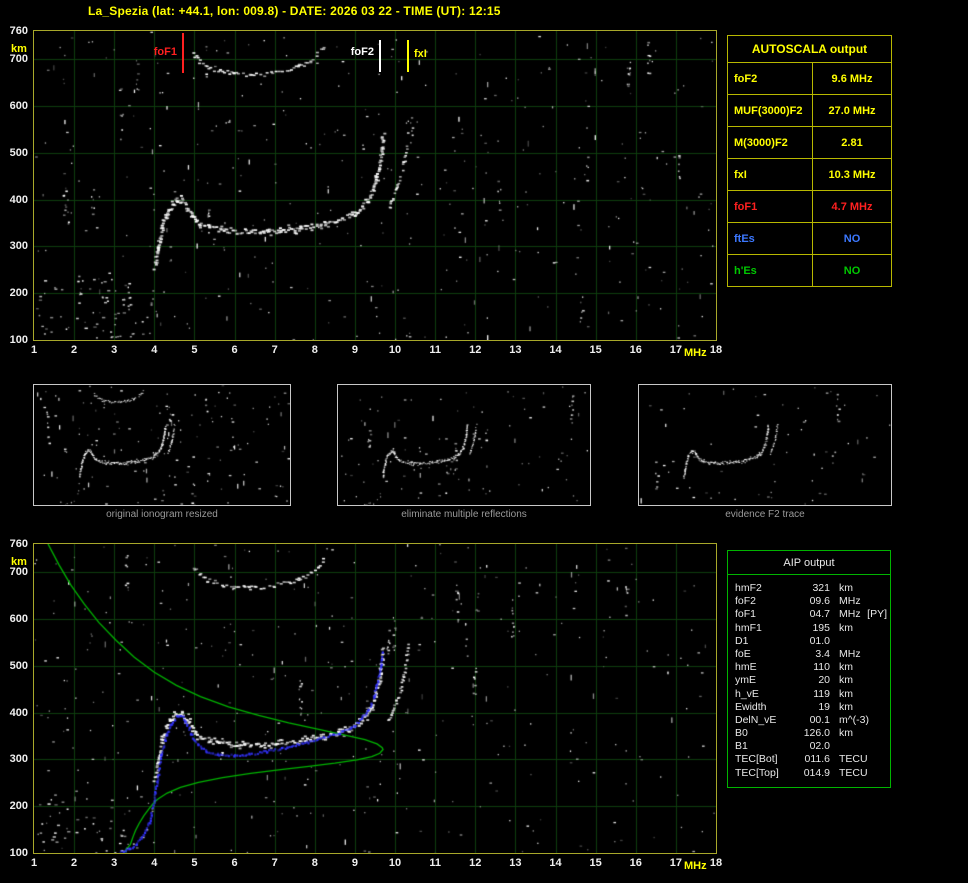 This screenshot has height=883, width=968. What do you see at coordinates (851, 78) in the screenshot?
I see `autoscala-row-value: 9.6 MHz` at bounding box center [851, 78].